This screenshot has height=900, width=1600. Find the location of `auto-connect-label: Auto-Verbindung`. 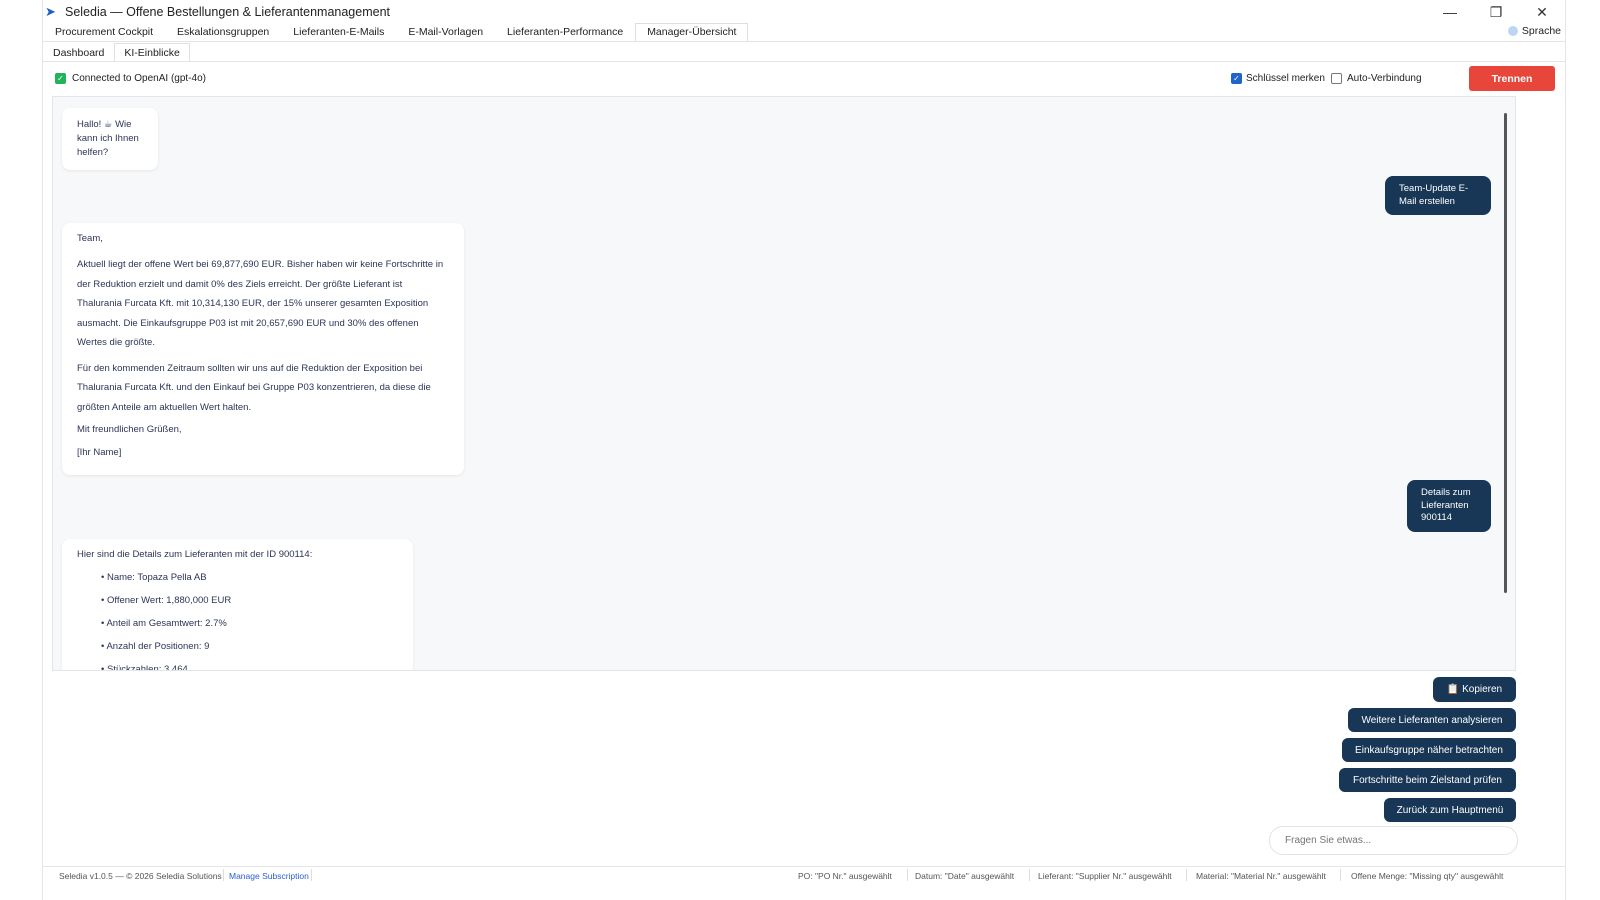

auto-connect-label: Auto-Verbindung is located at coordinates (1384, 78).